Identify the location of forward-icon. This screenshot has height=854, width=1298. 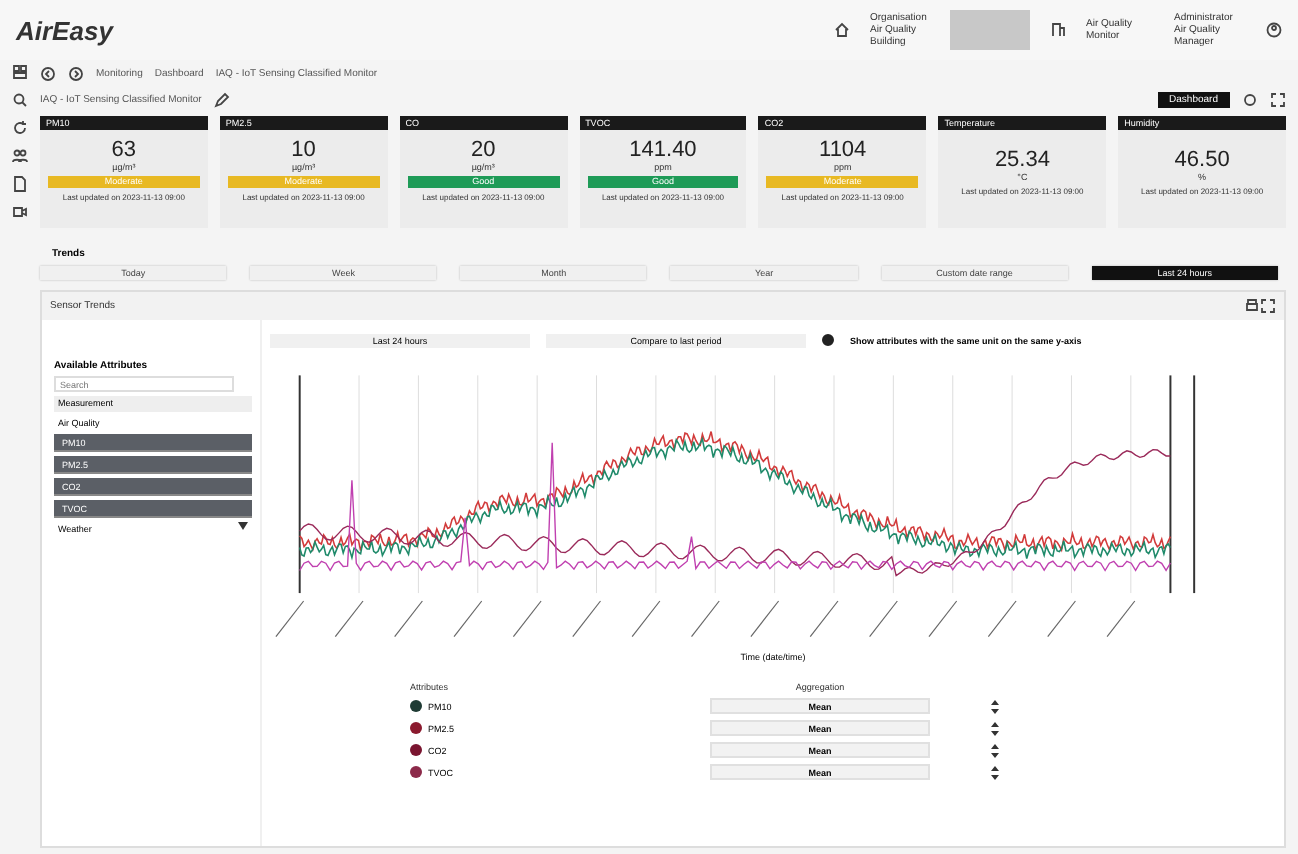
(76, 73).